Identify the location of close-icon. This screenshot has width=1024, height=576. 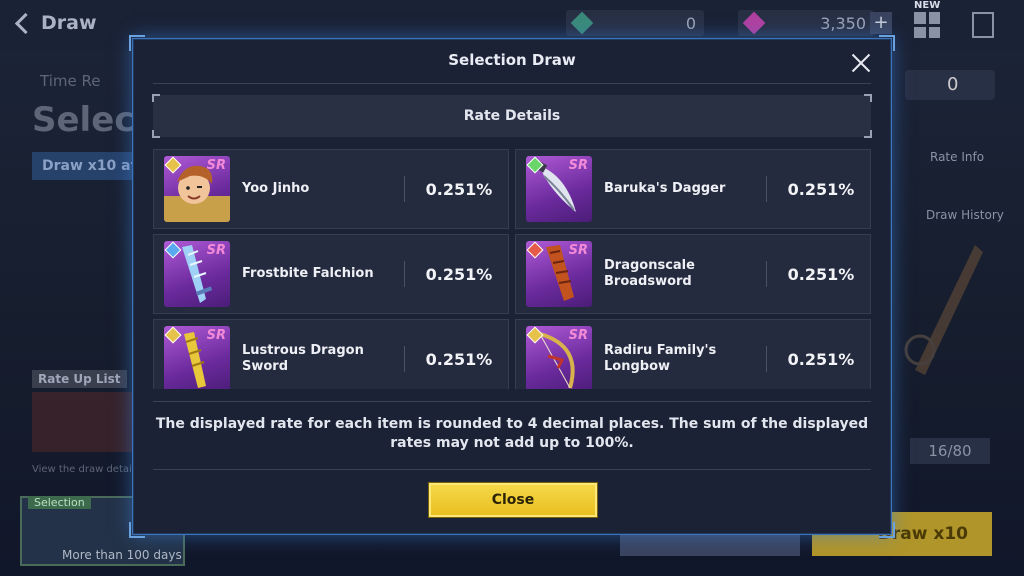
(861, 63).